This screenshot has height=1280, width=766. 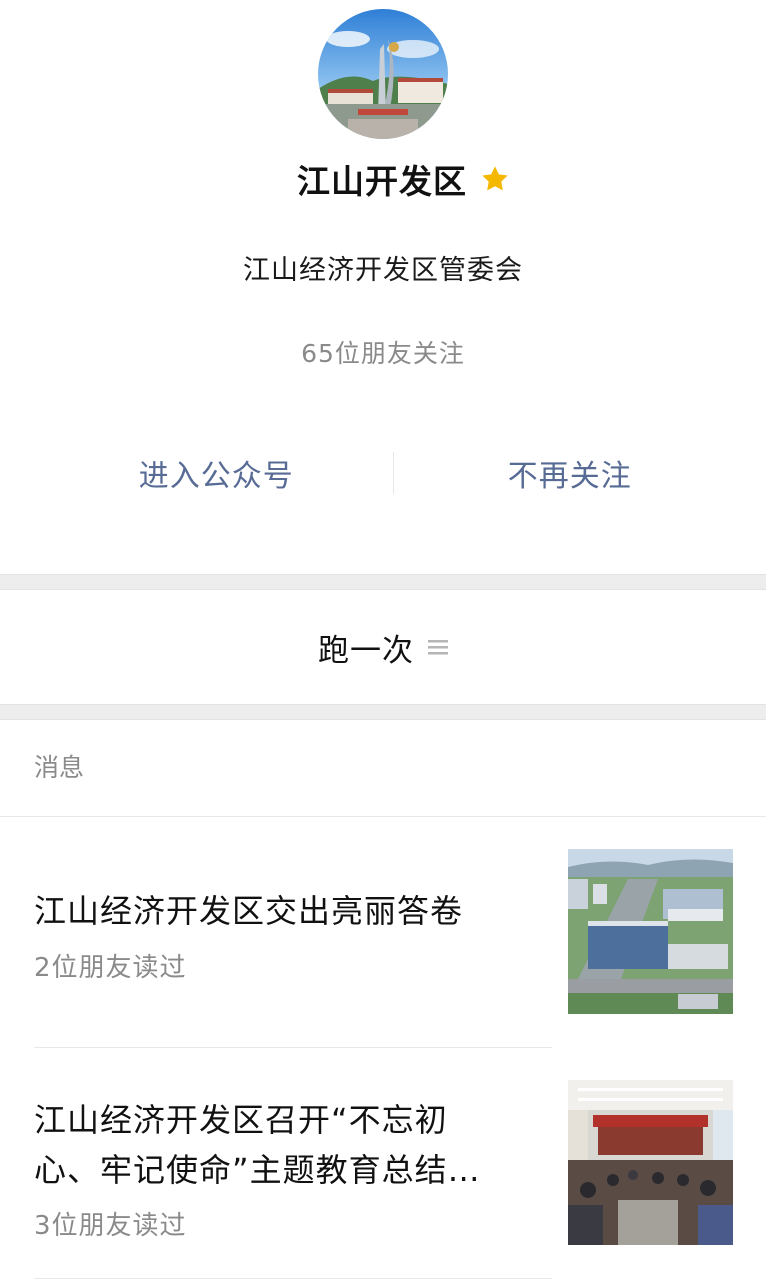 I want to click on article-title: 江山经济开发区交出亮丽答卷, so click(x=284, y=911).